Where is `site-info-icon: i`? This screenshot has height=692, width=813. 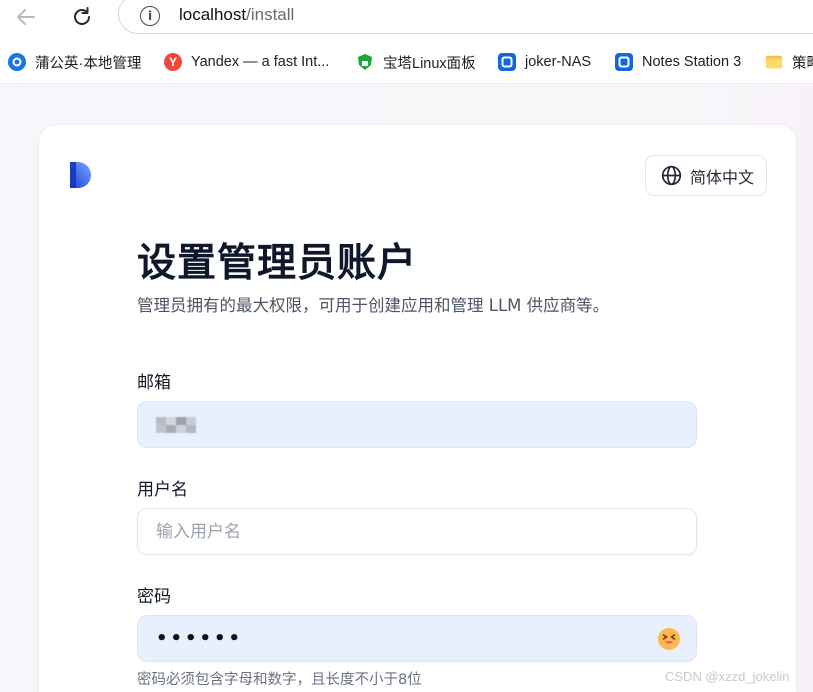
site-info-icon: i is located at coordinates (150, 16).